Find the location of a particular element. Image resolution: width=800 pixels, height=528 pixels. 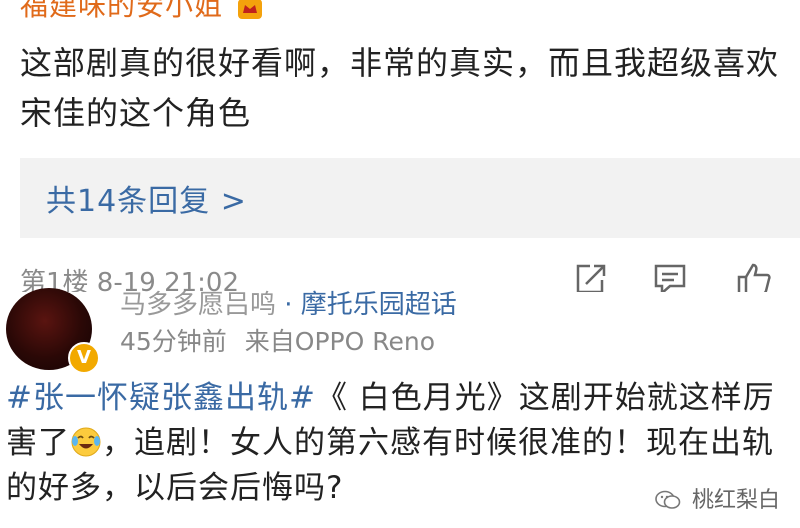

like-icon is located at coordinates (754, 279).